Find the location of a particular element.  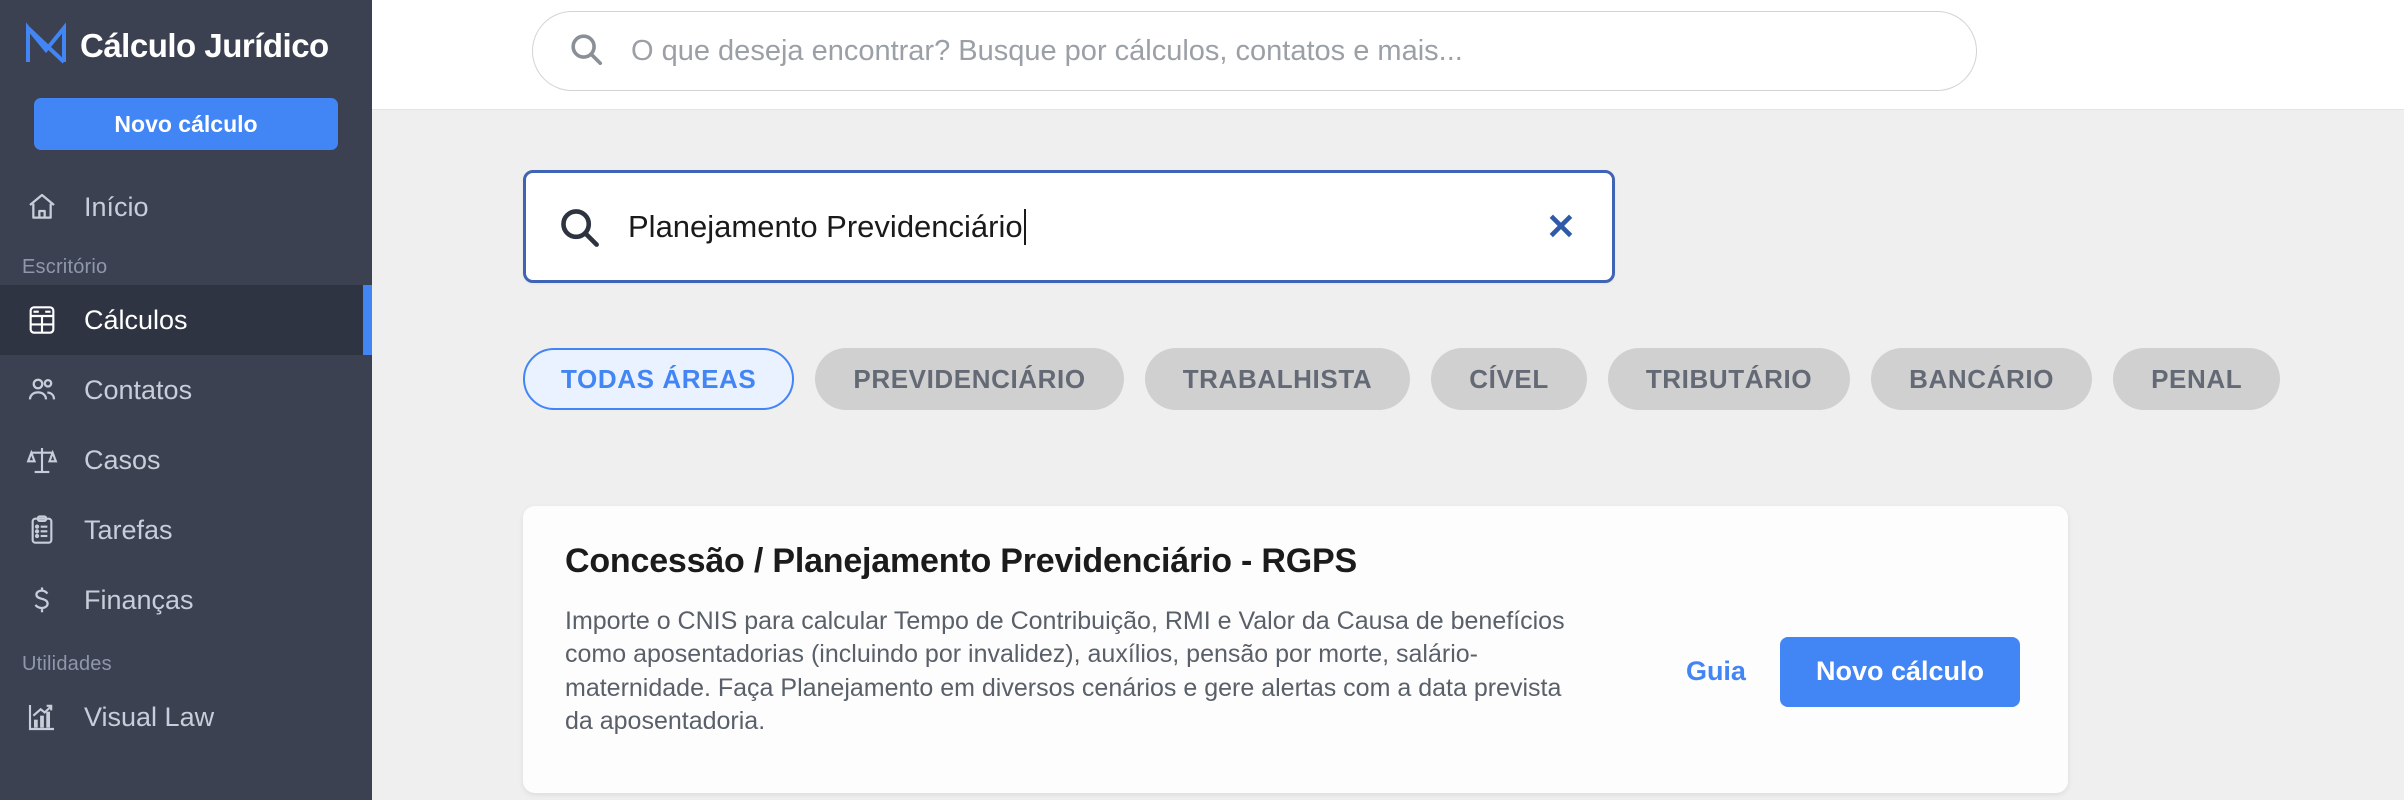

calculator-icon is located at coordinates (42, 320).